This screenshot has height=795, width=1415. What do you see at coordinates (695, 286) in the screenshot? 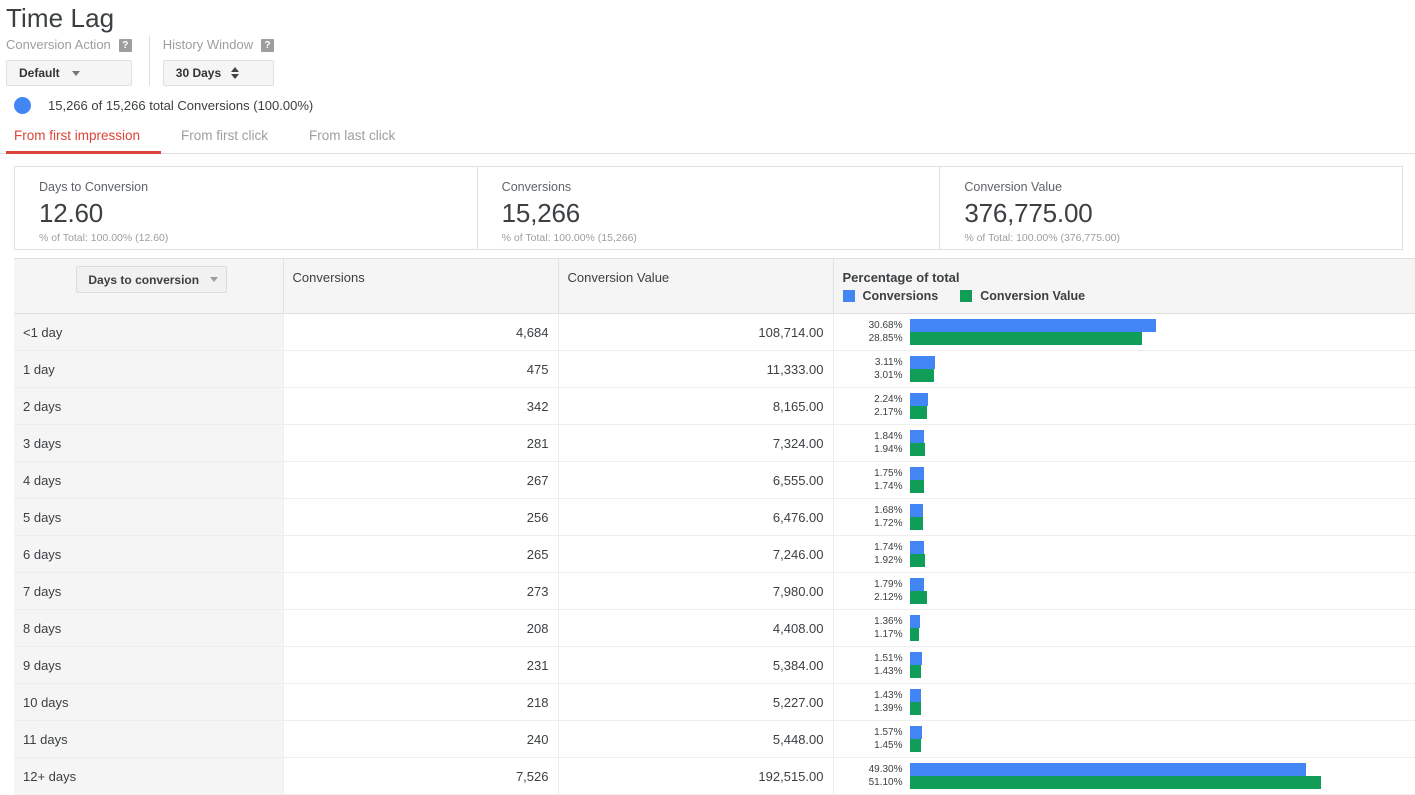
I see `column-header-conversion-value: Conversion Value` at bounding box center [695, 286].